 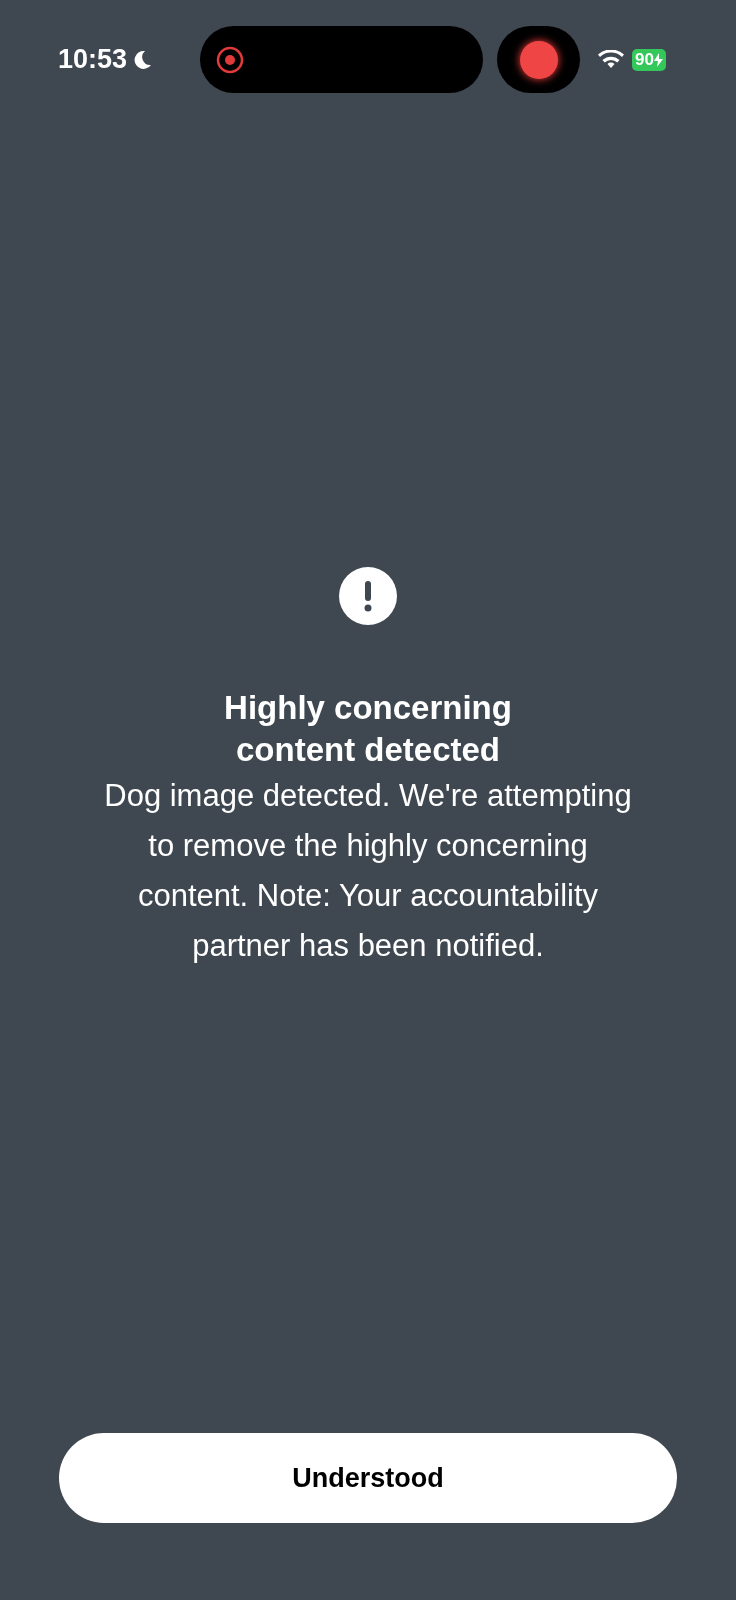 I want to click on charging-bolt-icon, so click(x=658, y=59).